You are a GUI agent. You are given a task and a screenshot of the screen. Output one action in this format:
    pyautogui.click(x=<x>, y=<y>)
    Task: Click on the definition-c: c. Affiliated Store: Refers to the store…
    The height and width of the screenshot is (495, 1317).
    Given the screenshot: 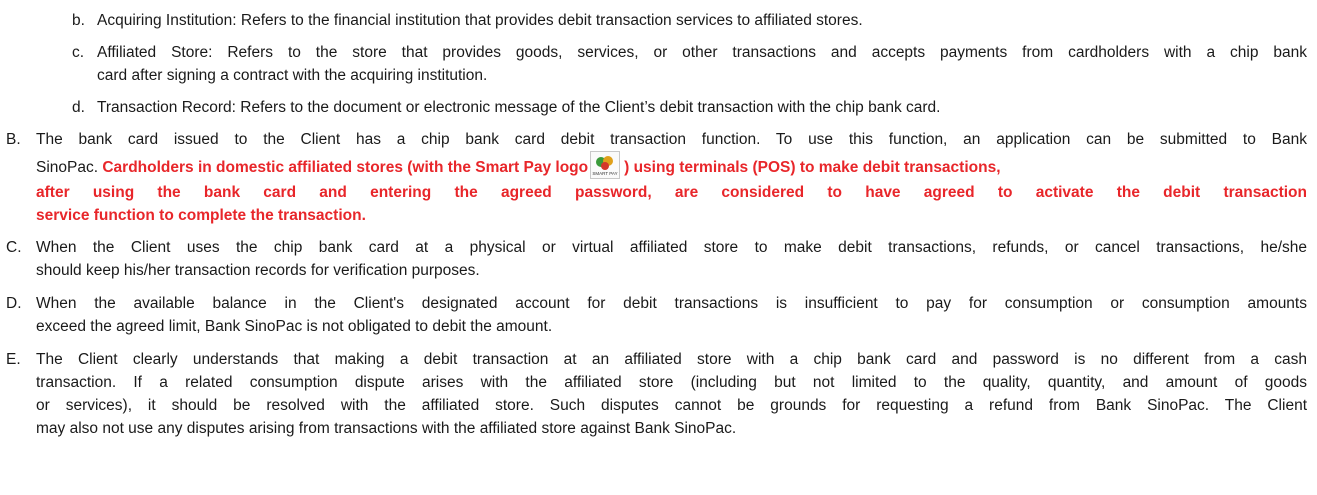 What is the action you would take?
    pyautogui.click(x=689, y=64)
    